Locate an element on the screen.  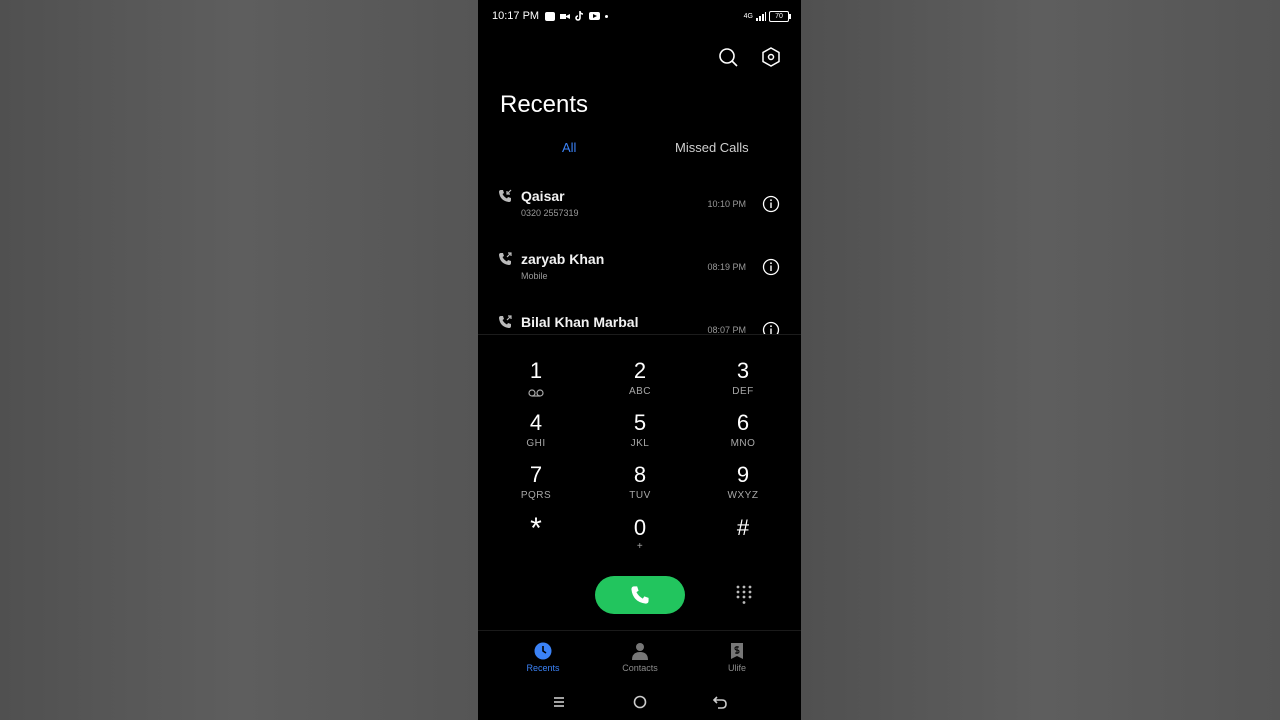
tiktok-icon is located at coordinates (579, 16).